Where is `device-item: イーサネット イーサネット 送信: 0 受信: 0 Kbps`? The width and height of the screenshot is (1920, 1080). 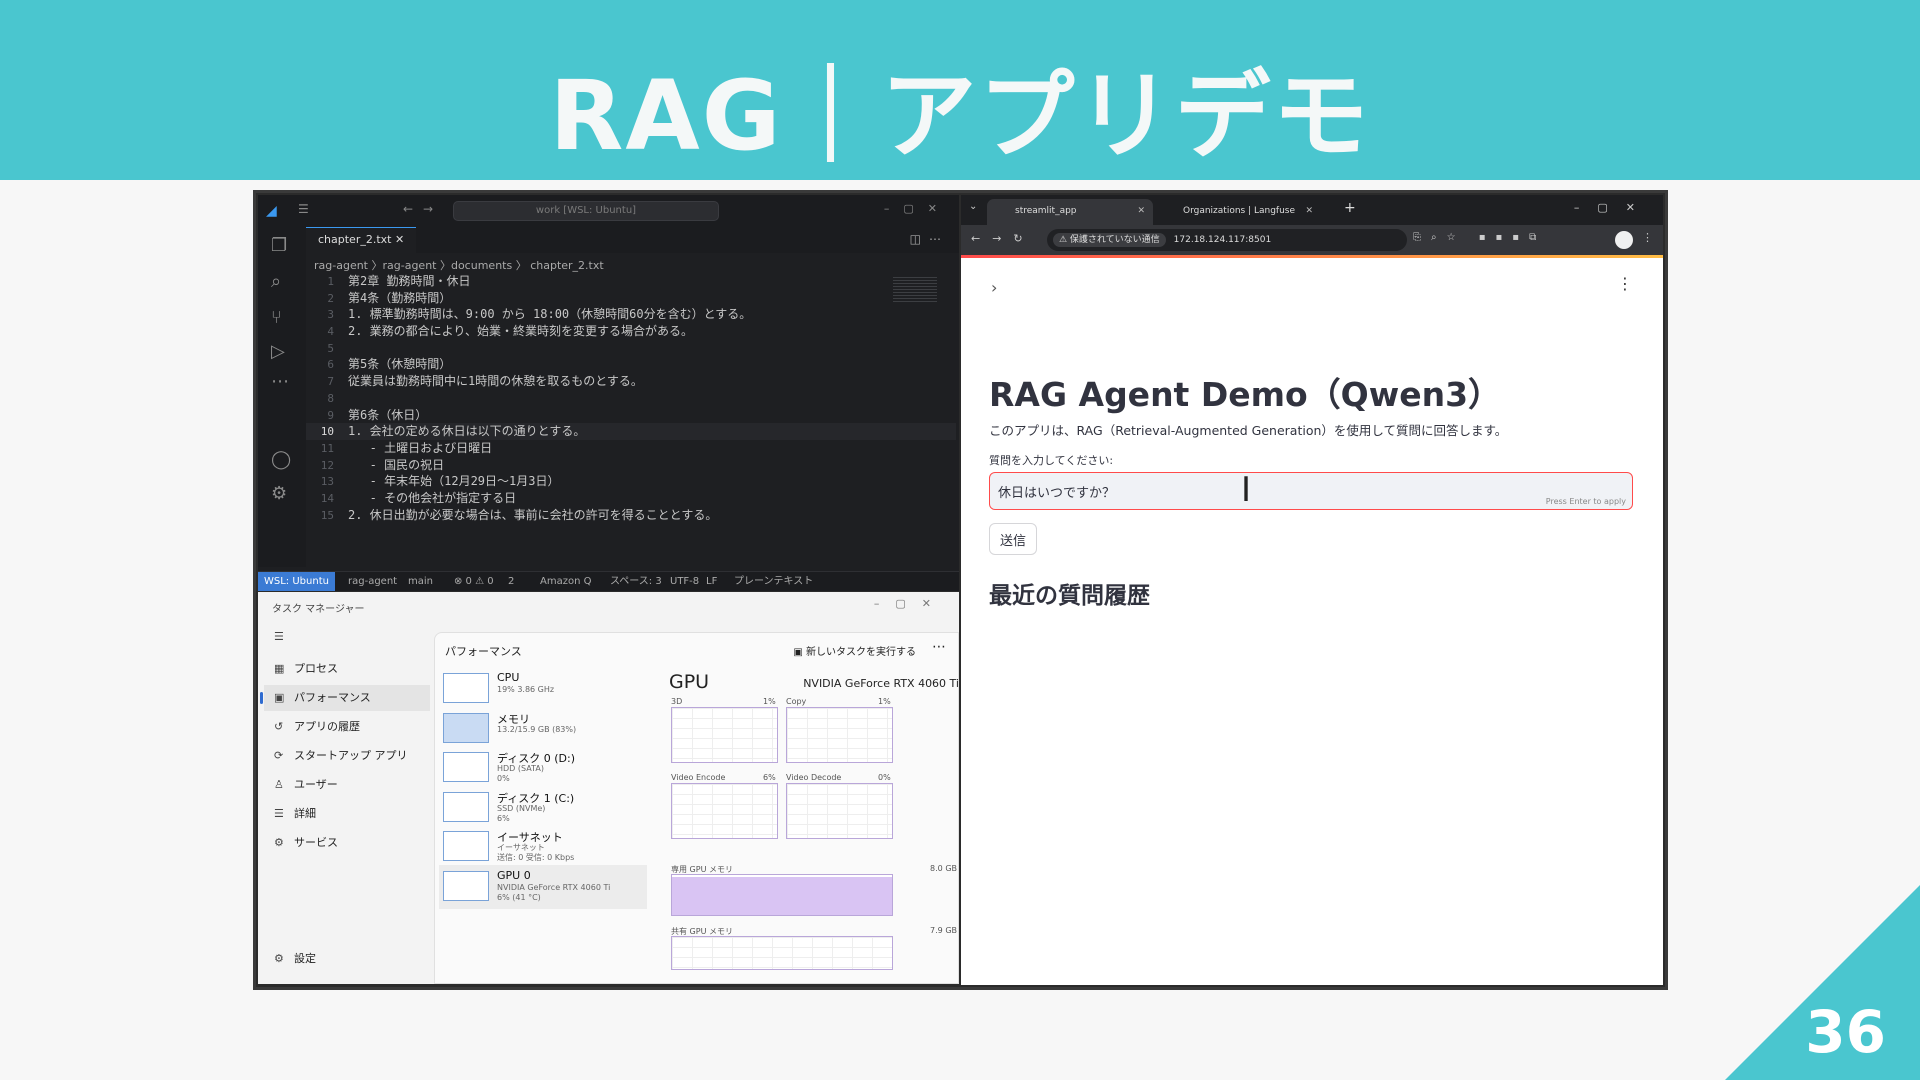 device-item: イーサネット イーサネット 送信: 0 受信: 0 Kbps is located at coordinates (543, 847).